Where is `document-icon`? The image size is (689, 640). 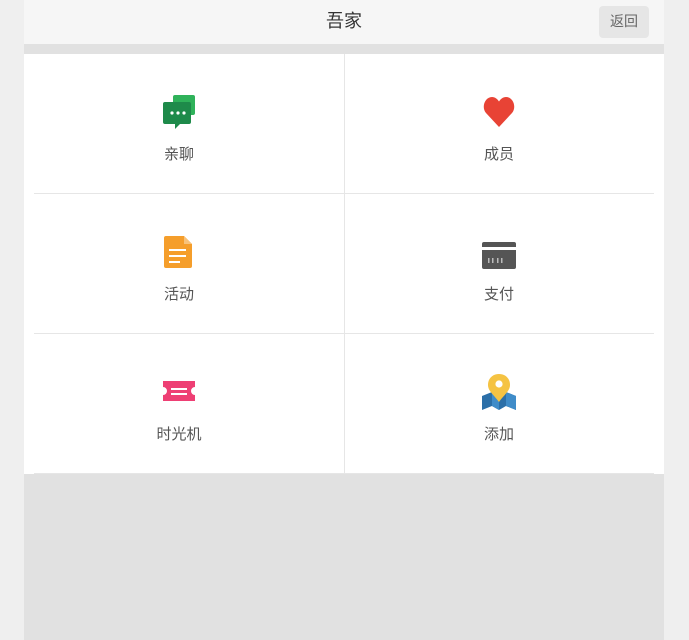 document-icon is located at coordinates (179, 252).